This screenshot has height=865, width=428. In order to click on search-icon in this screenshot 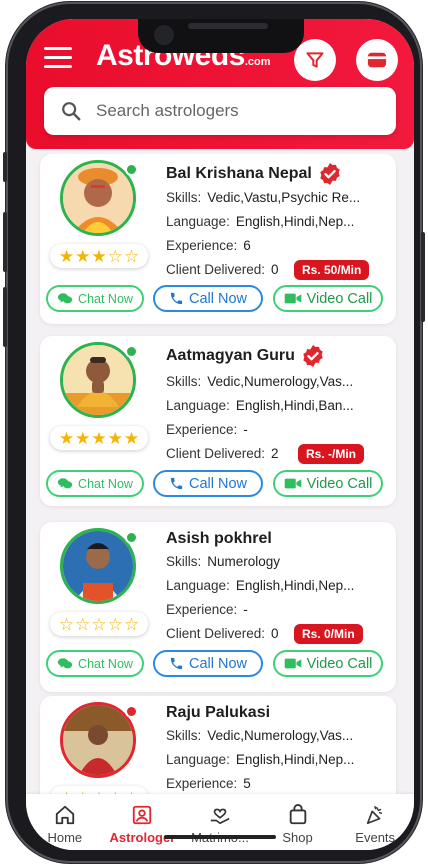, I will do `click(71, 111)`.